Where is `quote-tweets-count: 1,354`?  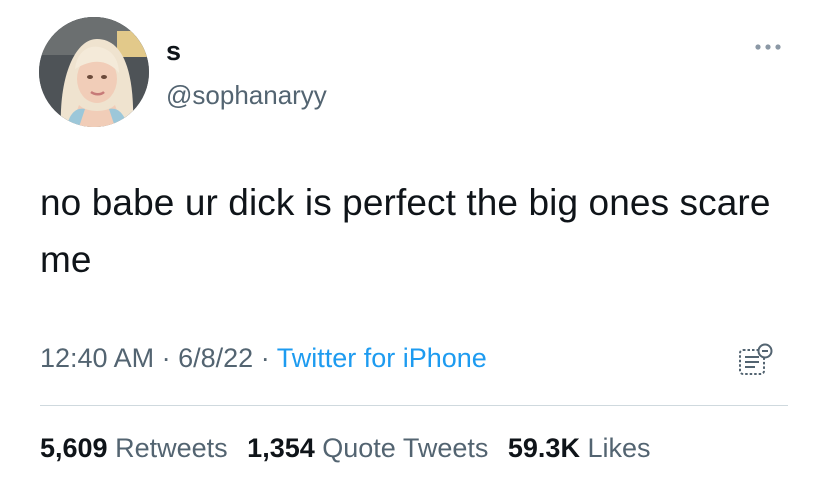 quote-tweets-count: 1,354 is located at coordinates (281, 448).